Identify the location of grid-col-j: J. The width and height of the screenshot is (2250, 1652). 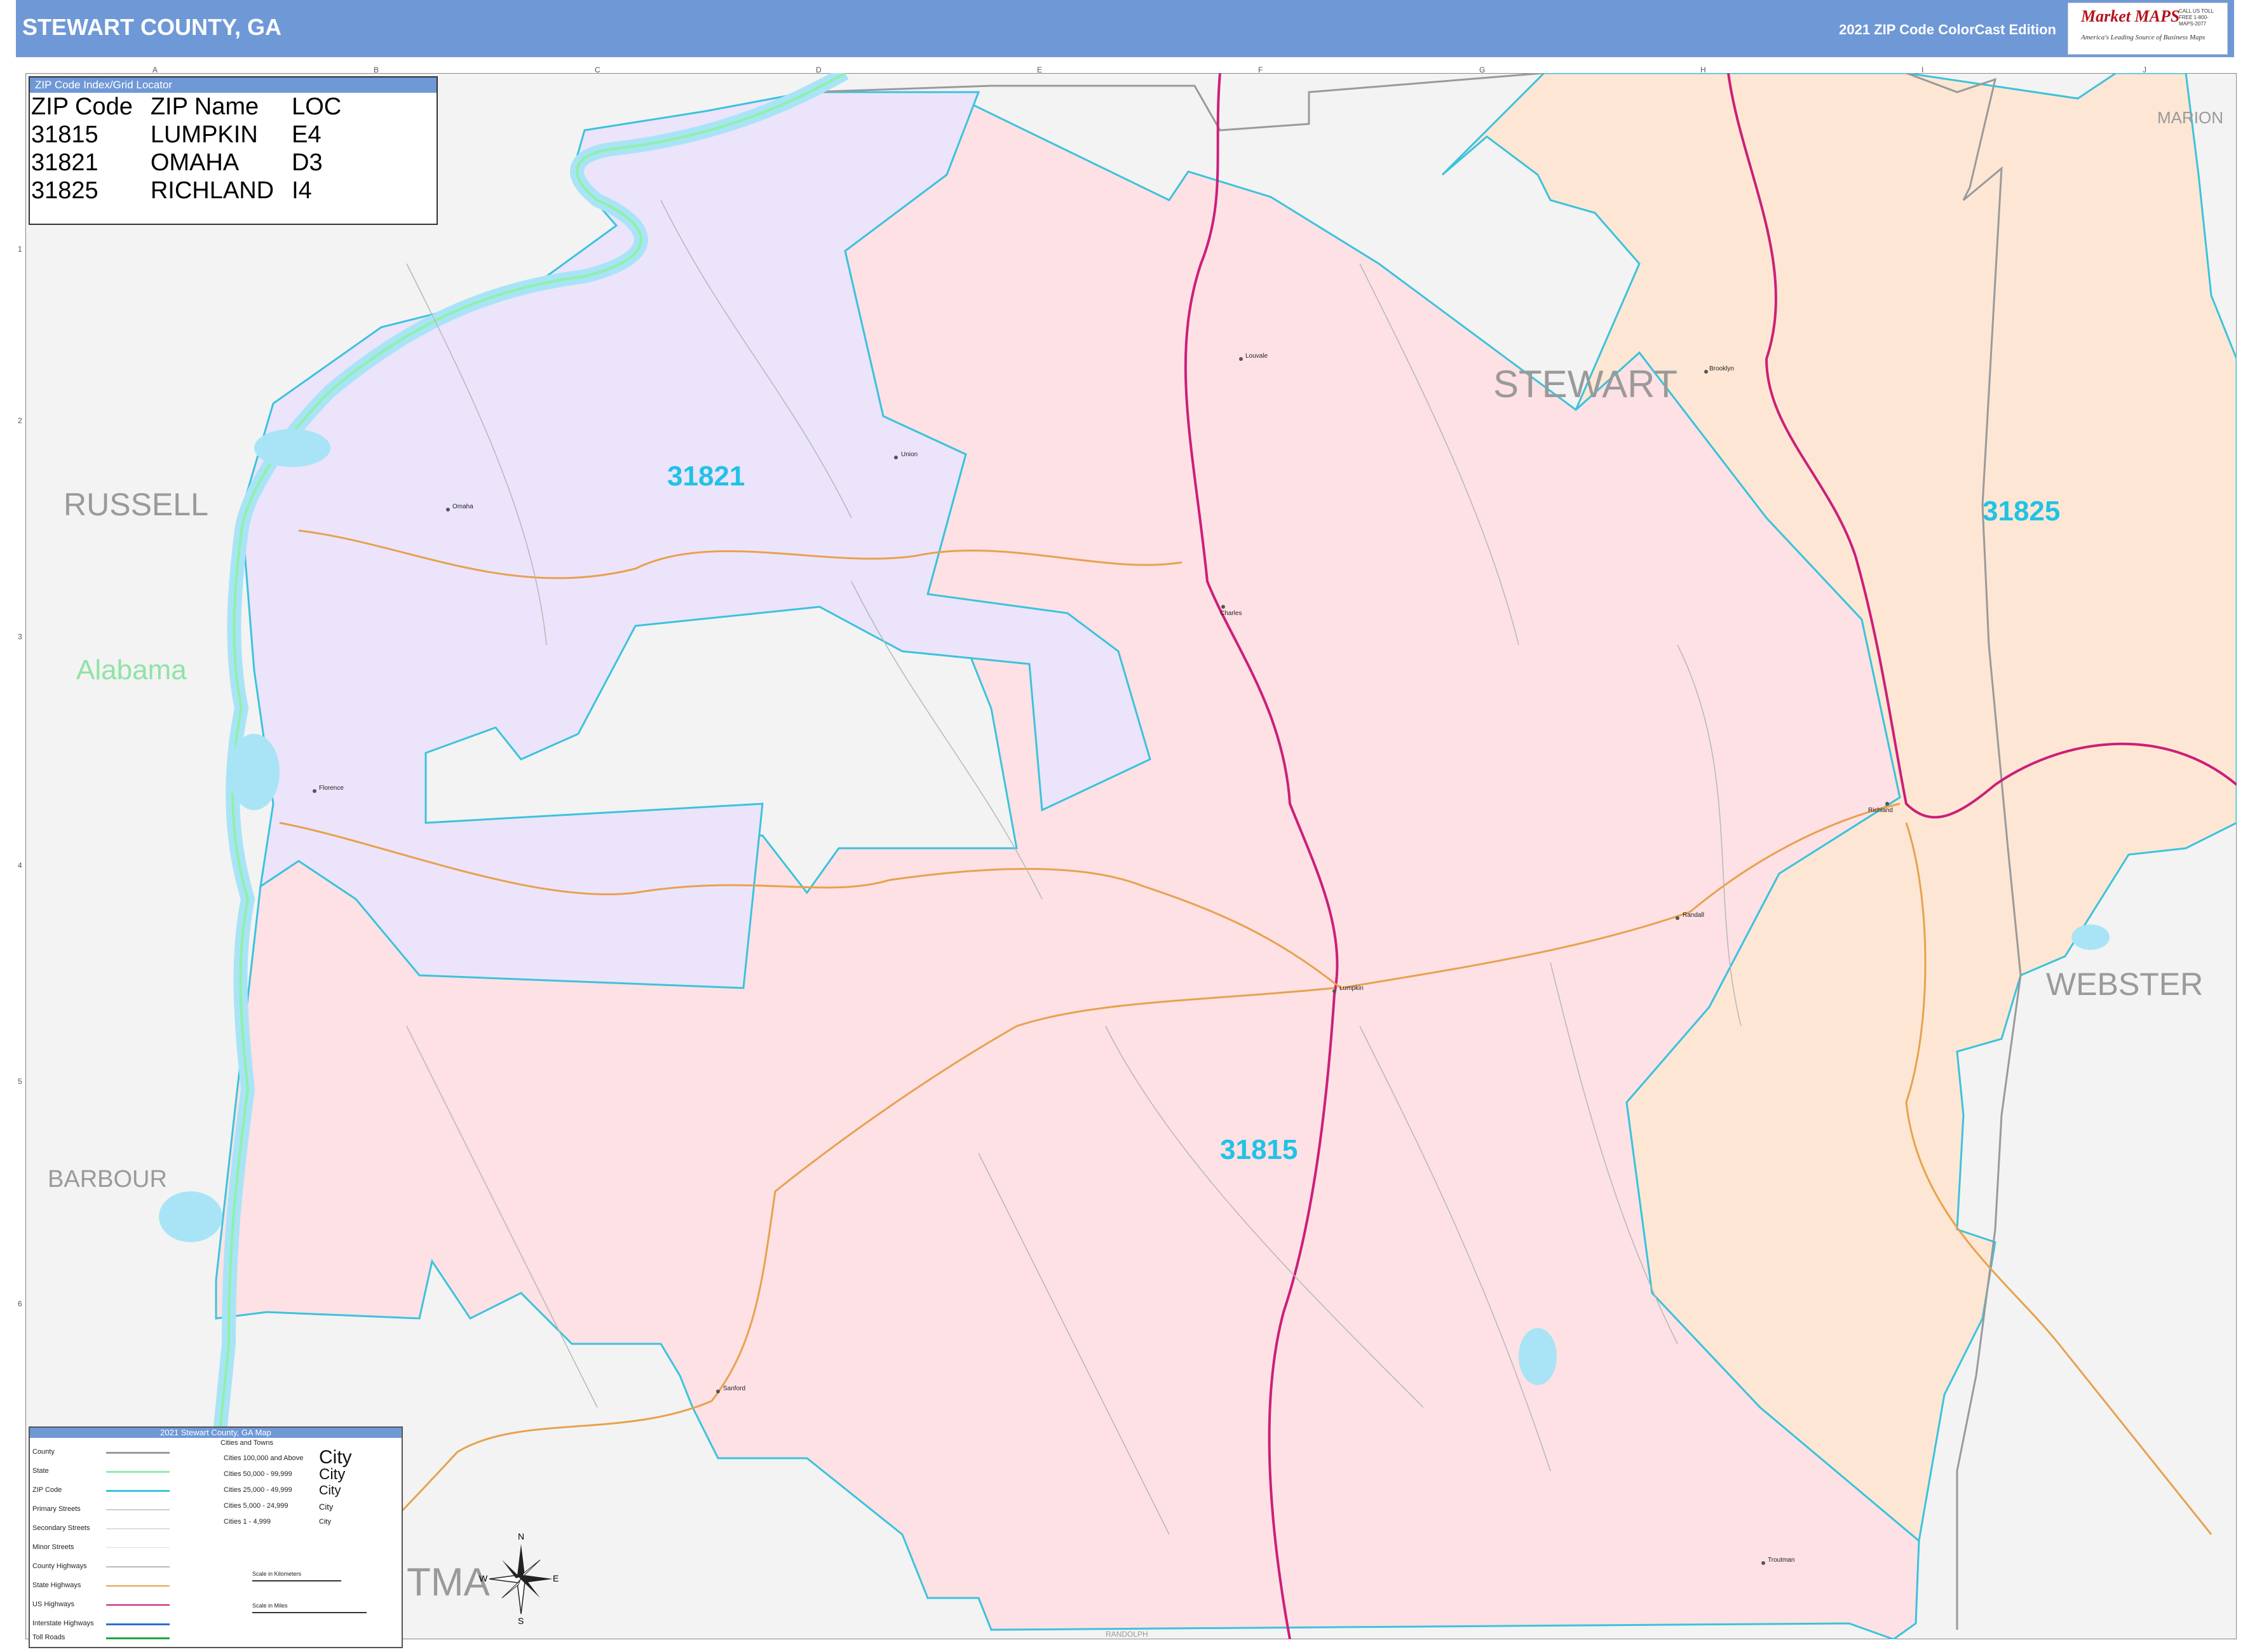
(2144, 69).